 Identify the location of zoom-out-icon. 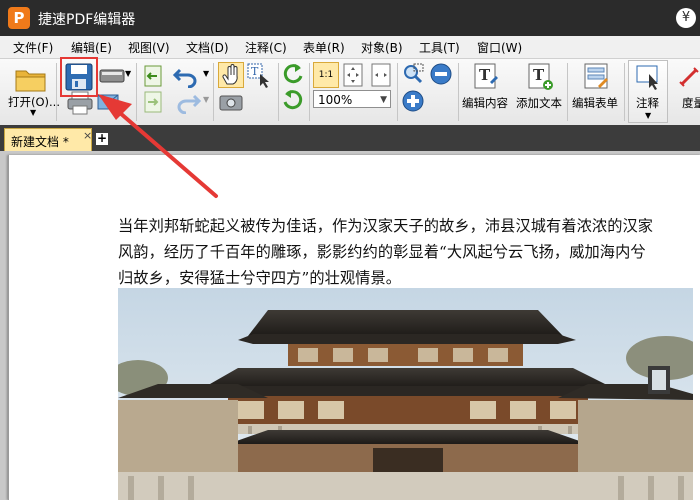
(441, 74).